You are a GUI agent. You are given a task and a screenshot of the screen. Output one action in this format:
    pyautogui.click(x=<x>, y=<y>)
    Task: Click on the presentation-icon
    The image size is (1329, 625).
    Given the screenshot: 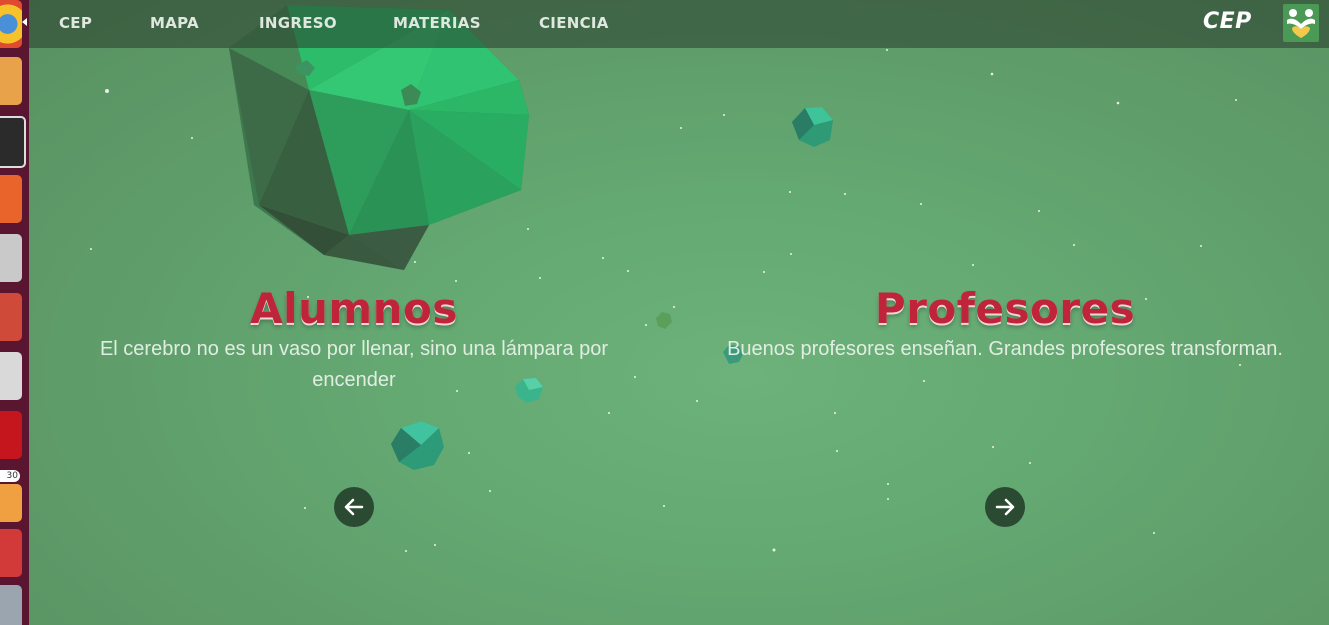 What is the action you would take?
    pyautogui.click(x=11, y=258)
    